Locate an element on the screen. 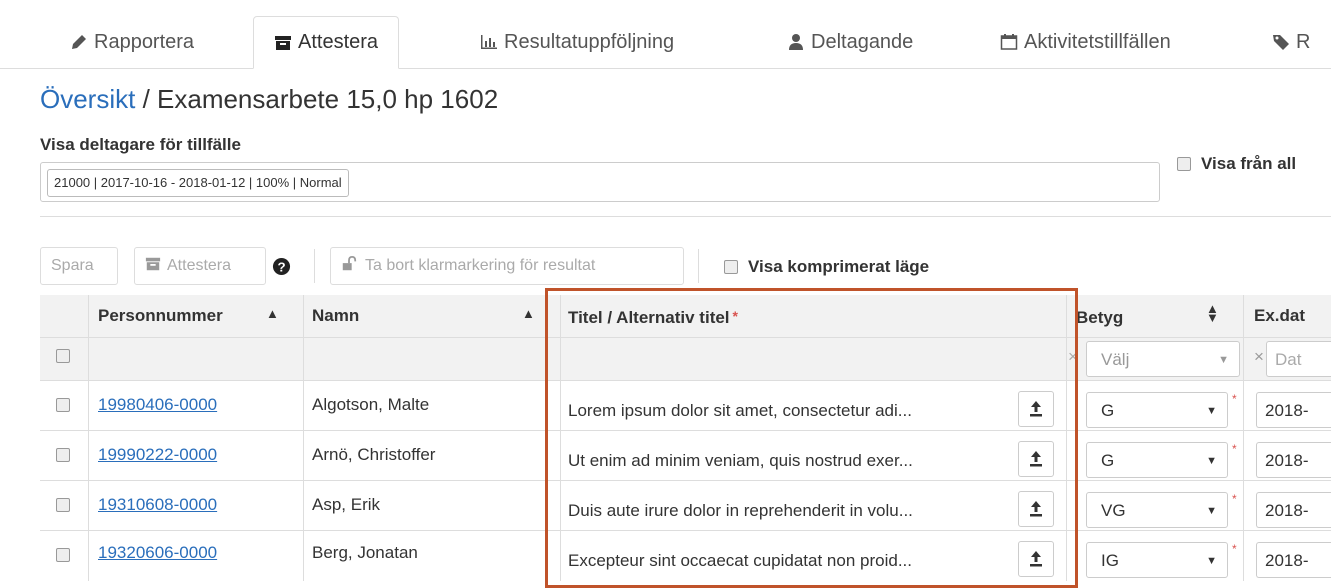  question-circle-icon: ? is located at coordinates (281, 269).